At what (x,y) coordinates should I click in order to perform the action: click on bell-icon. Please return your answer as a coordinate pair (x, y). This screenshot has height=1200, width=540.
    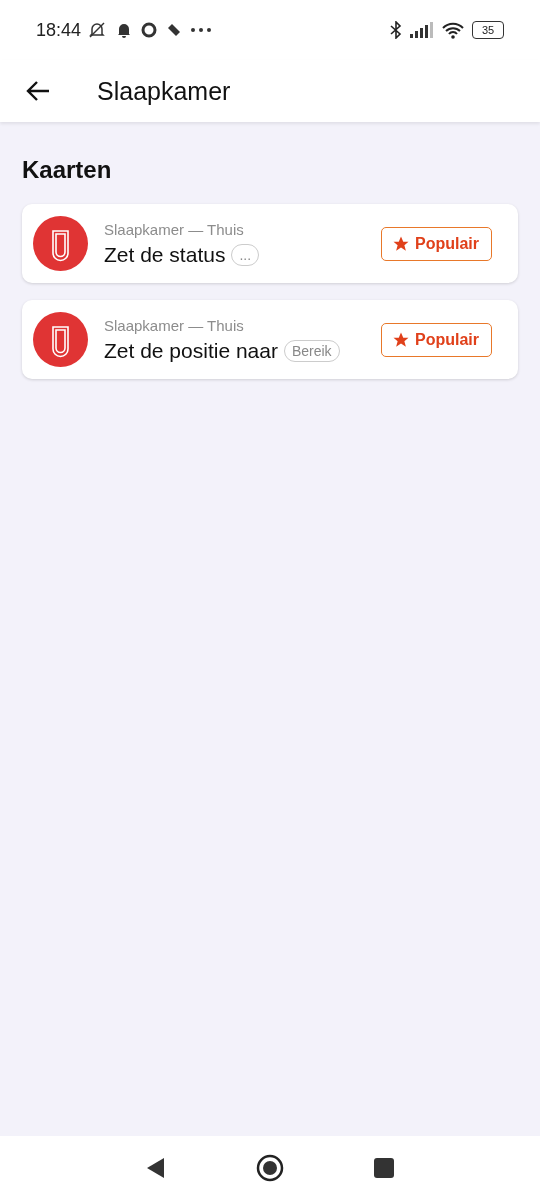
    Looking at the image, I should click on (124, 30).